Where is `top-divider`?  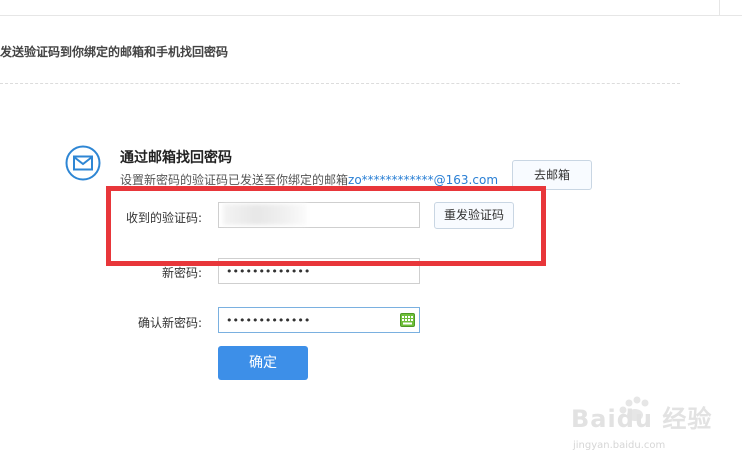
top-divider is located at coordinates (371, 15).